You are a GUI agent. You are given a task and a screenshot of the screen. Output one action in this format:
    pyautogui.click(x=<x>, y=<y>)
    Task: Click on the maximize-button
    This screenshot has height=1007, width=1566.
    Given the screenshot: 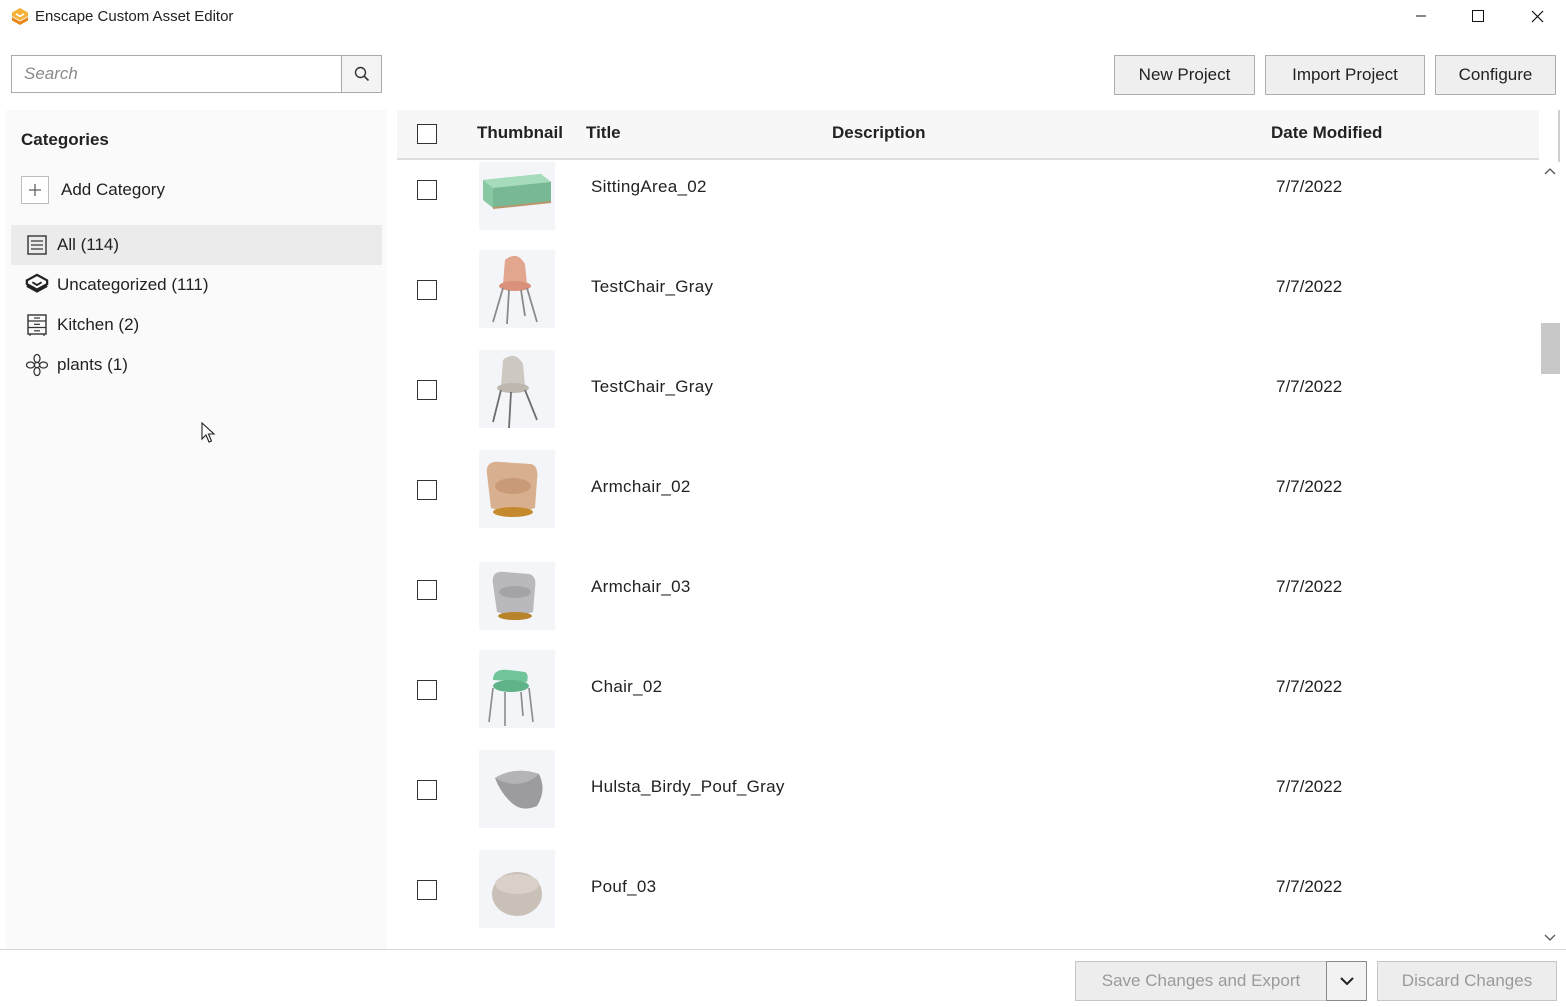 What is the action you would take?
    pyautogui.click(x=1478, y=16)
    